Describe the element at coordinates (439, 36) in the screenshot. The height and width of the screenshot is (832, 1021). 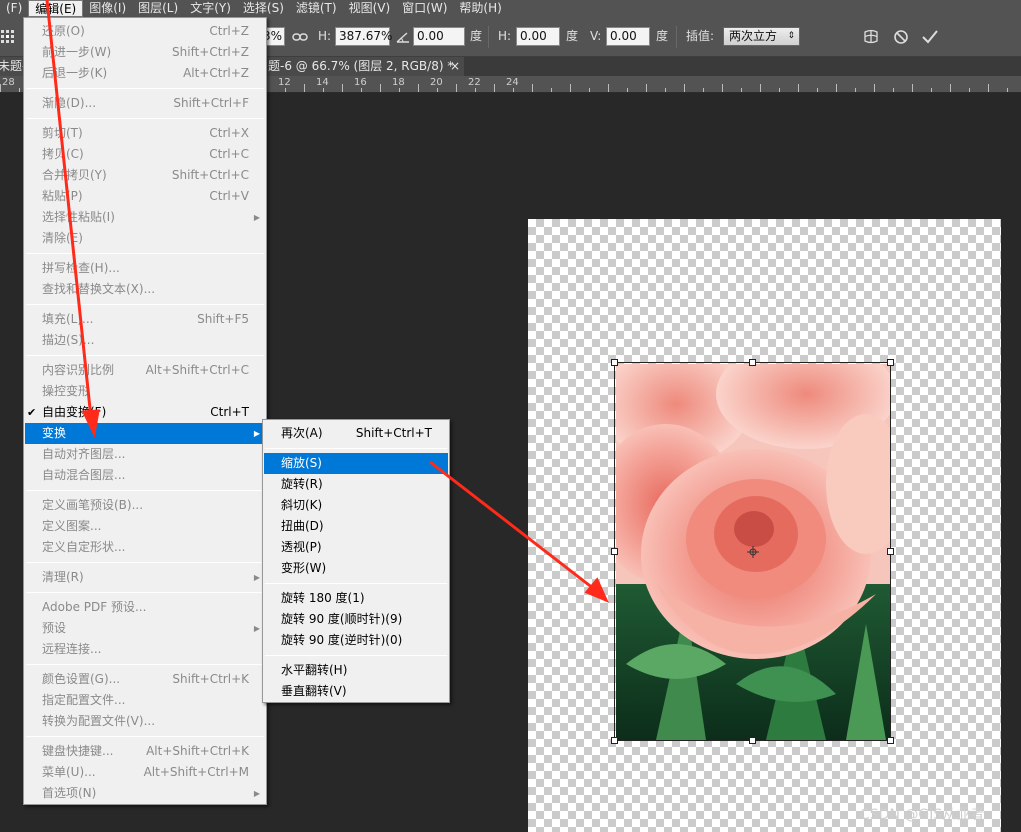
I see `angle-field: 0.00` at that location.